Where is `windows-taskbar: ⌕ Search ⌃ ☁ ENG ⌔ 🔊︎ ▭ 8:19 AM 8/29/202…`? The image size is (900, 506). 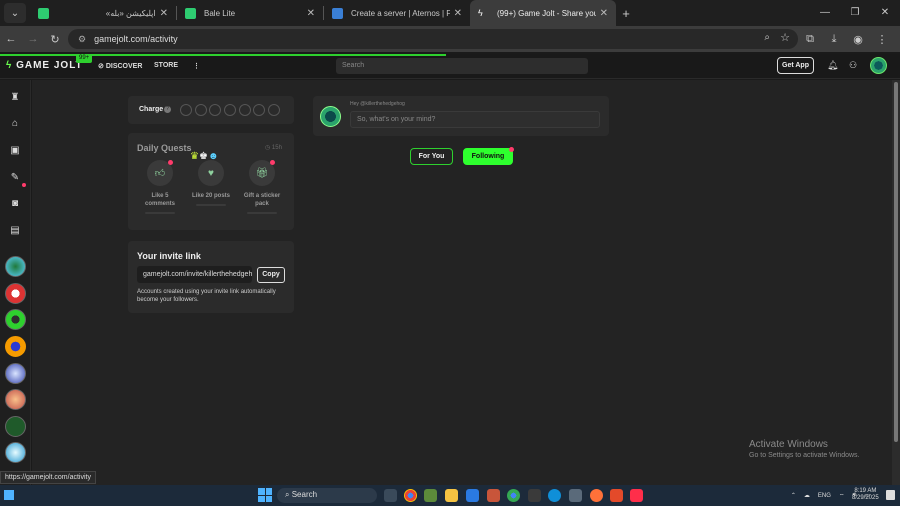
windows-taskbar: ⌕ Search ⌃ ☁ ENG ⌔ 🔊︎ ▭ 8:19 AM 8/29/202… is located at coordinates (450, 495).